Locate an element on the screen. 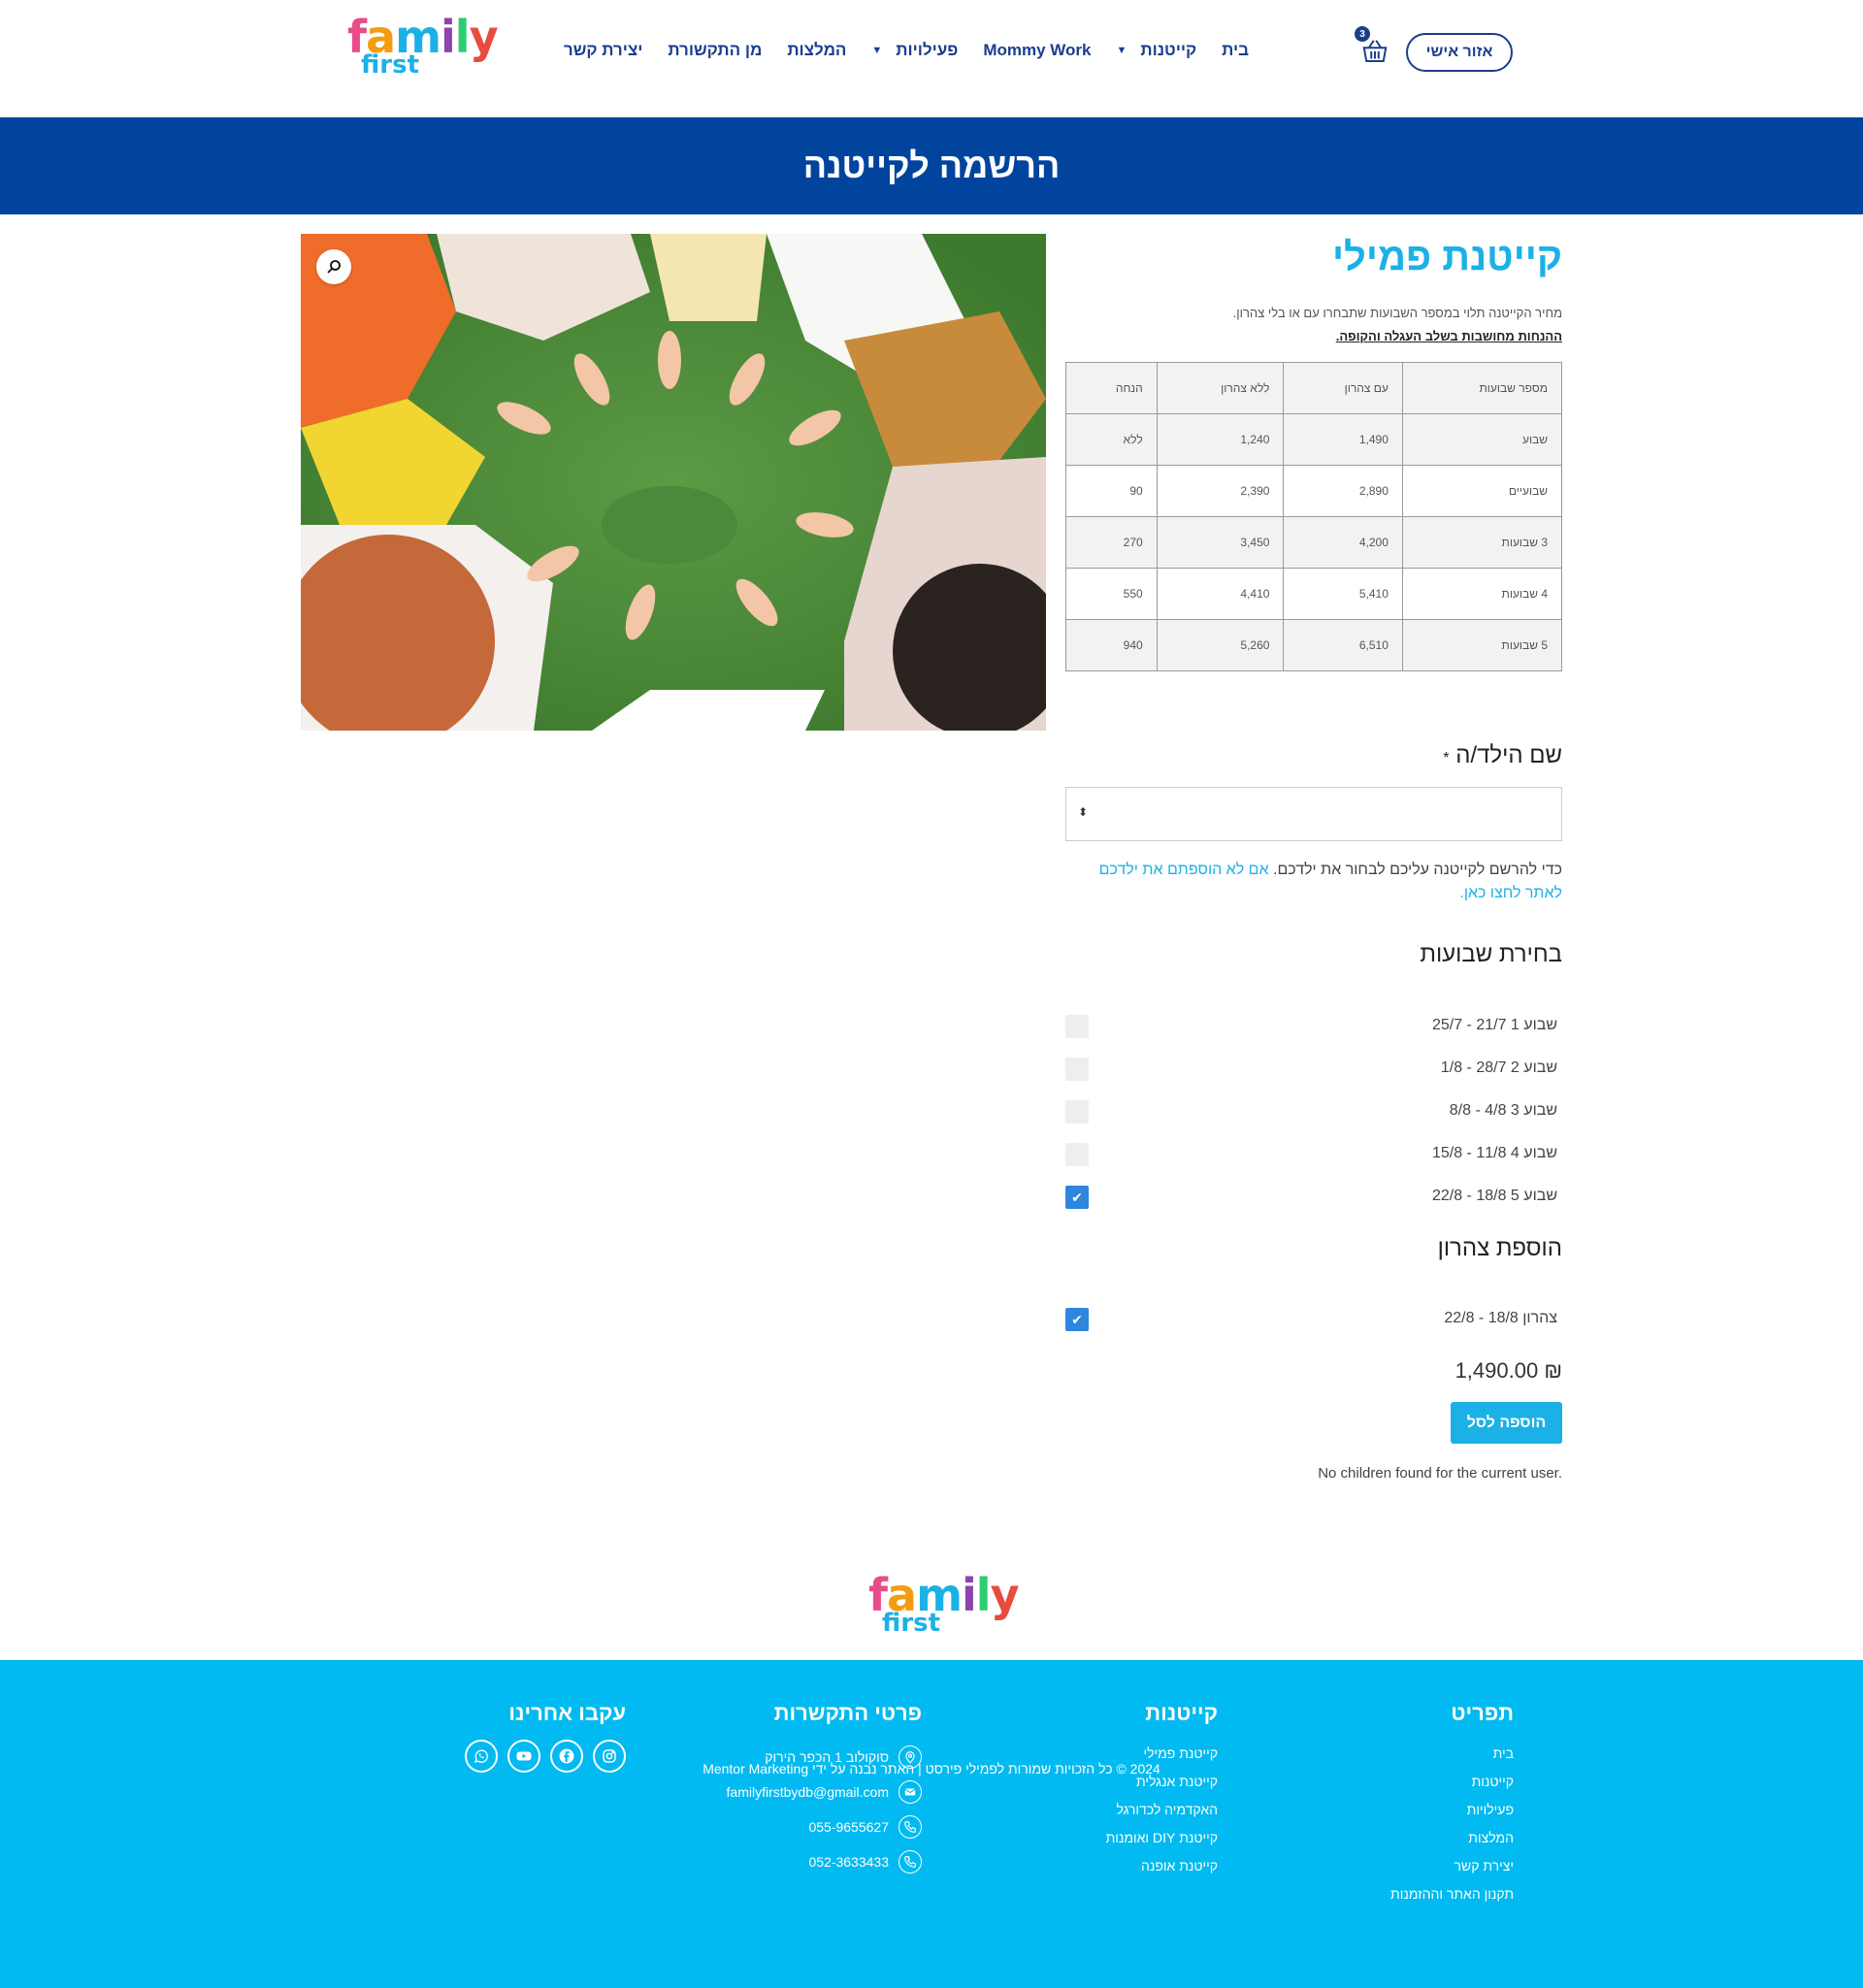 The height and width of the screenshot is (1988, 1863). product-title: קייטנת פמילי is located at coordinates (1446, 257).